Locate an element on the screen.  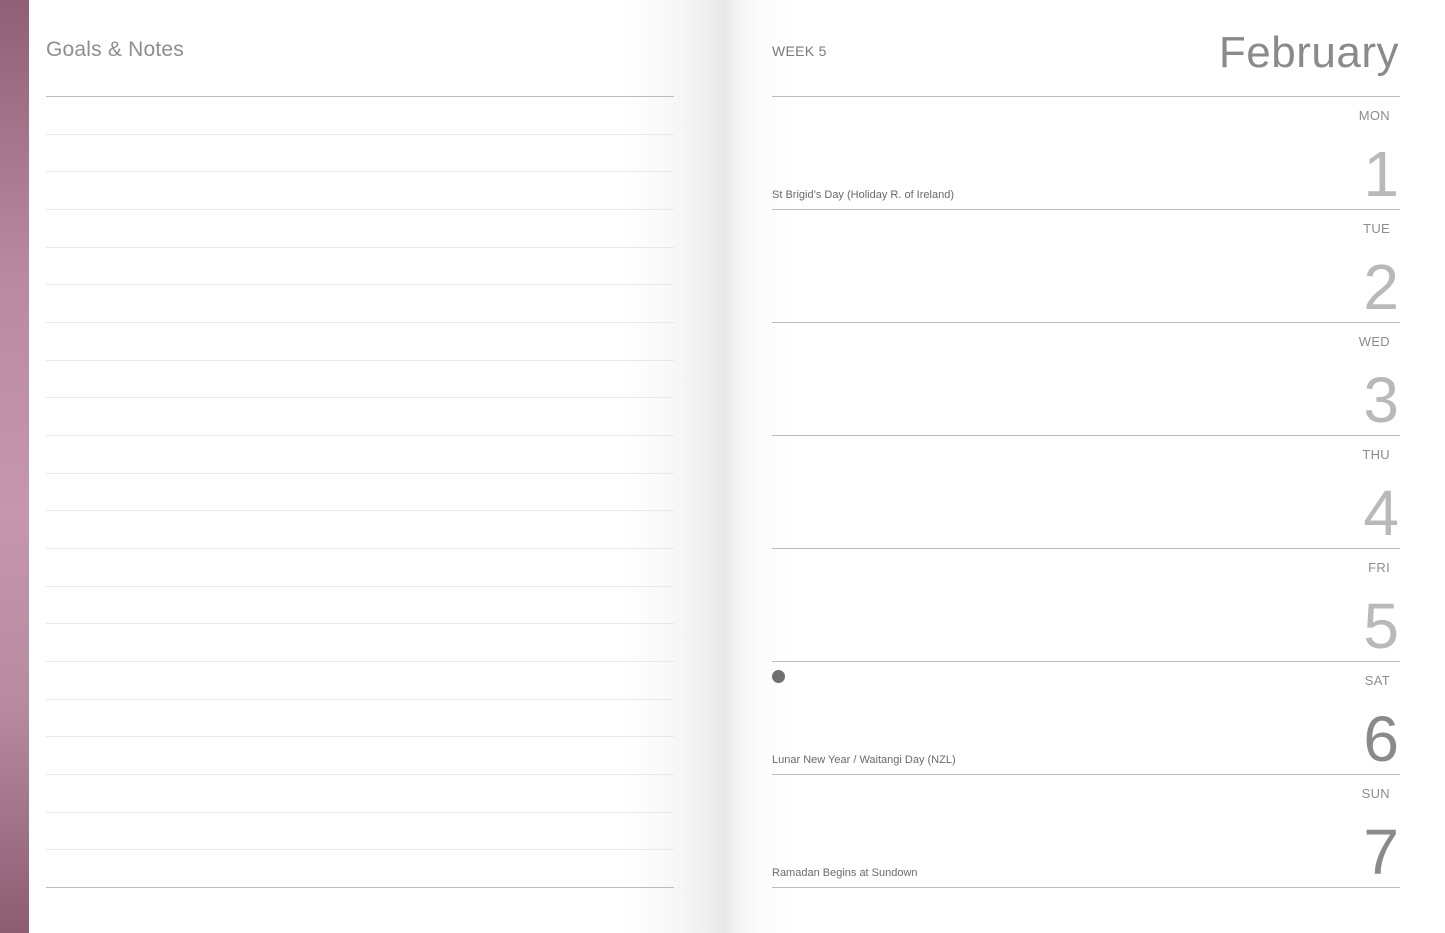
new-moon-icon is located at coordinates (778, 676).